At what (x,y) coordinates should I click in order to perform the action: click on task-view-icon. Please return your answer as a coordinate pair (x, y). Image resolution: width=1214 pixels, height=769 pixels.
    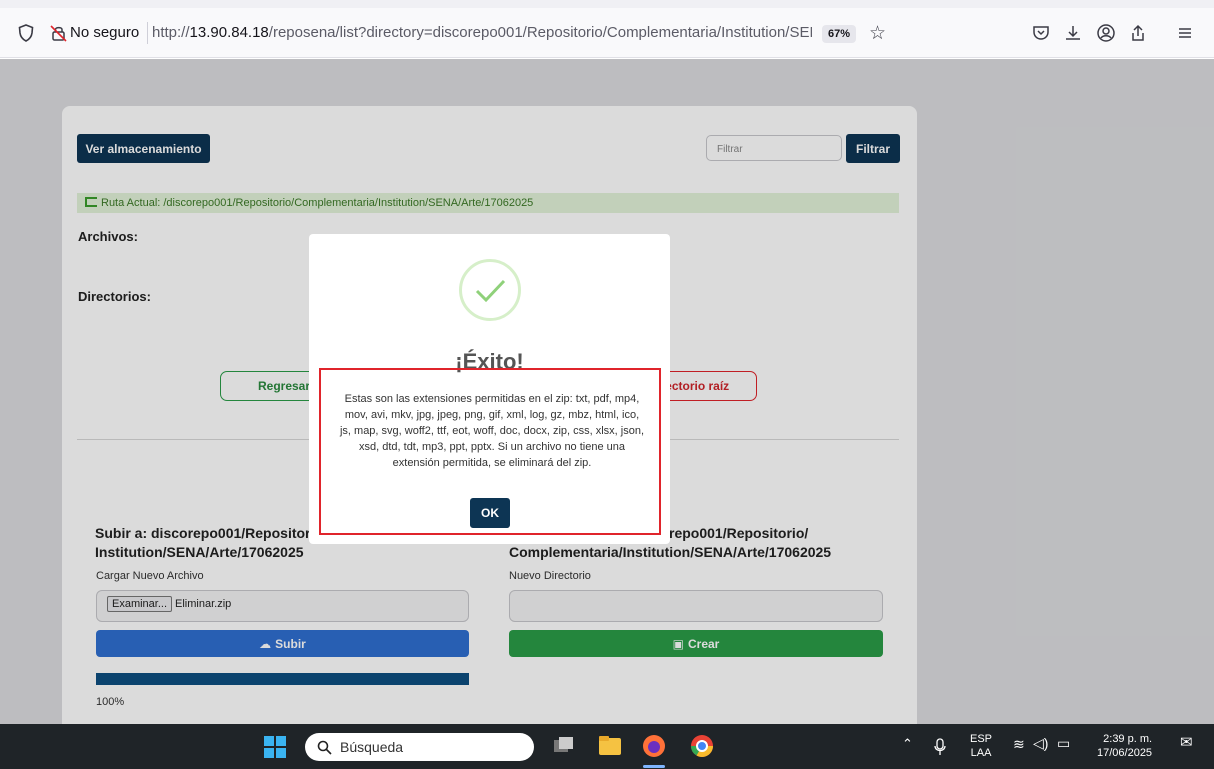
    Looking at the image, I should click on (564, 746).